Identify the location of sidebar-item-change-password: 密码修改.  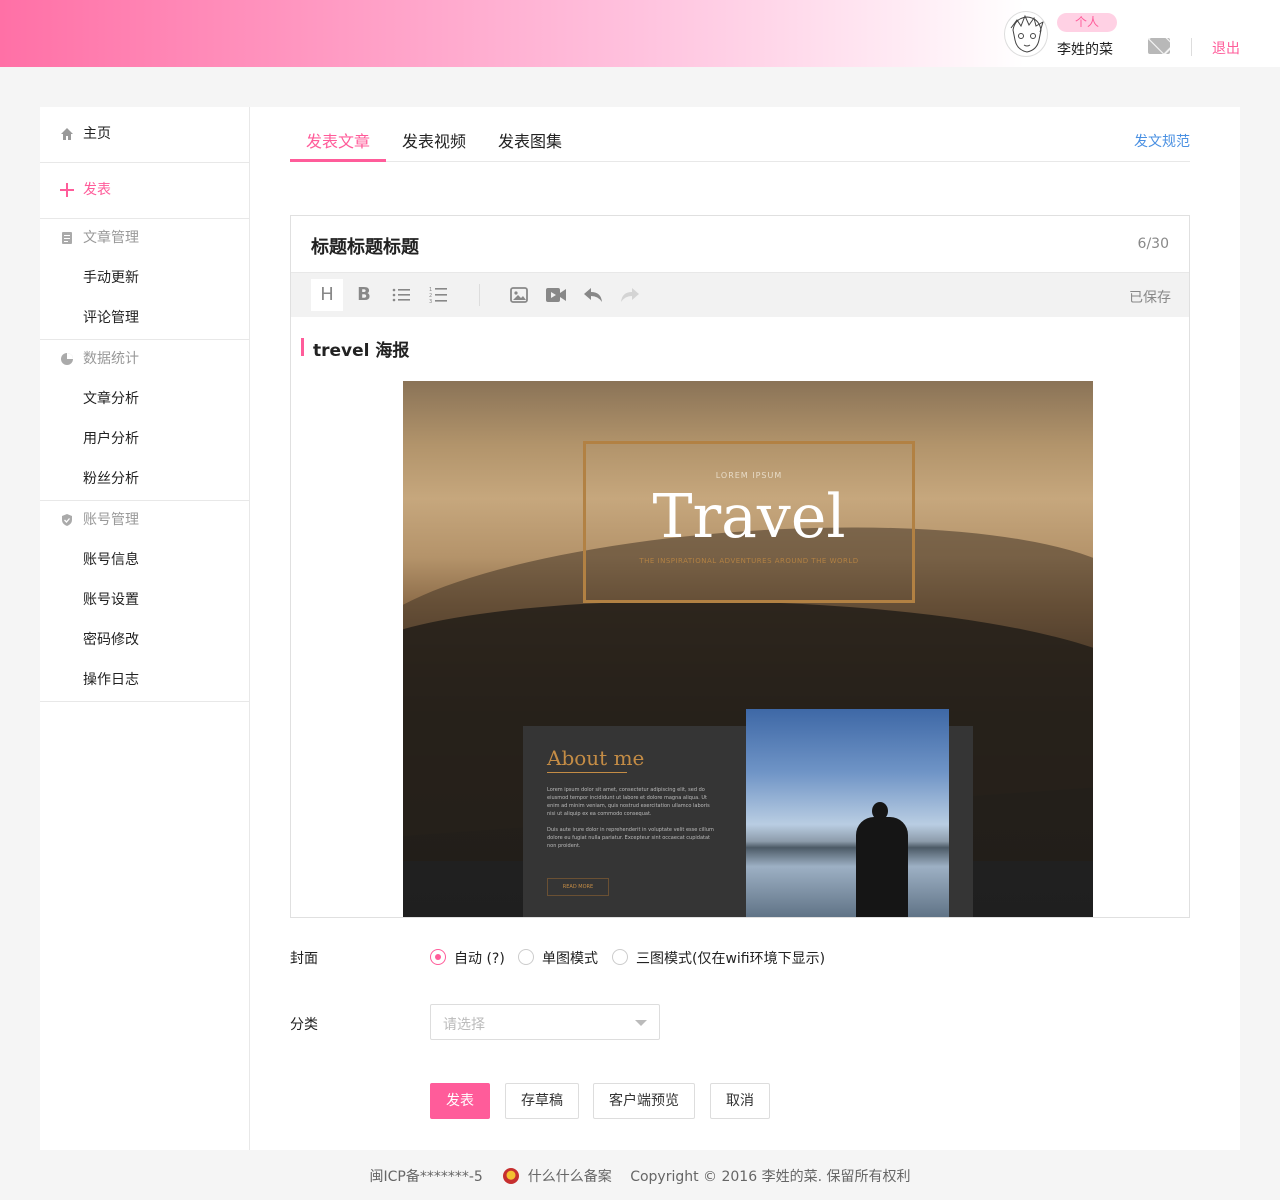
(144, 640).